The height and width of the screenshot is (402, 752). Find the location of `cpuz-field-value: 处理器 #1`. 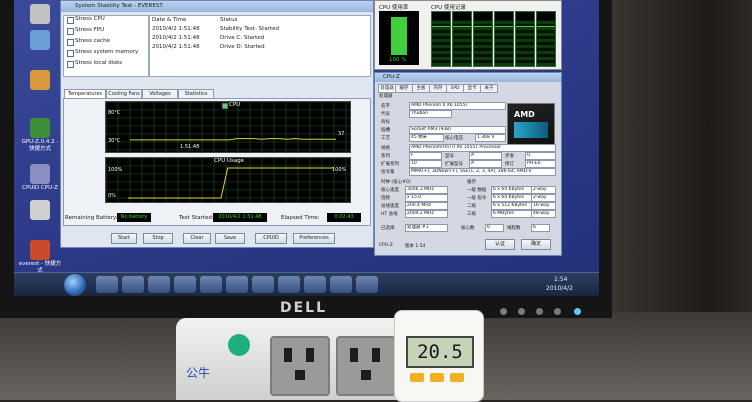

cpuz-field-value: 处理器 #1 is located at coordinates (426, 228).